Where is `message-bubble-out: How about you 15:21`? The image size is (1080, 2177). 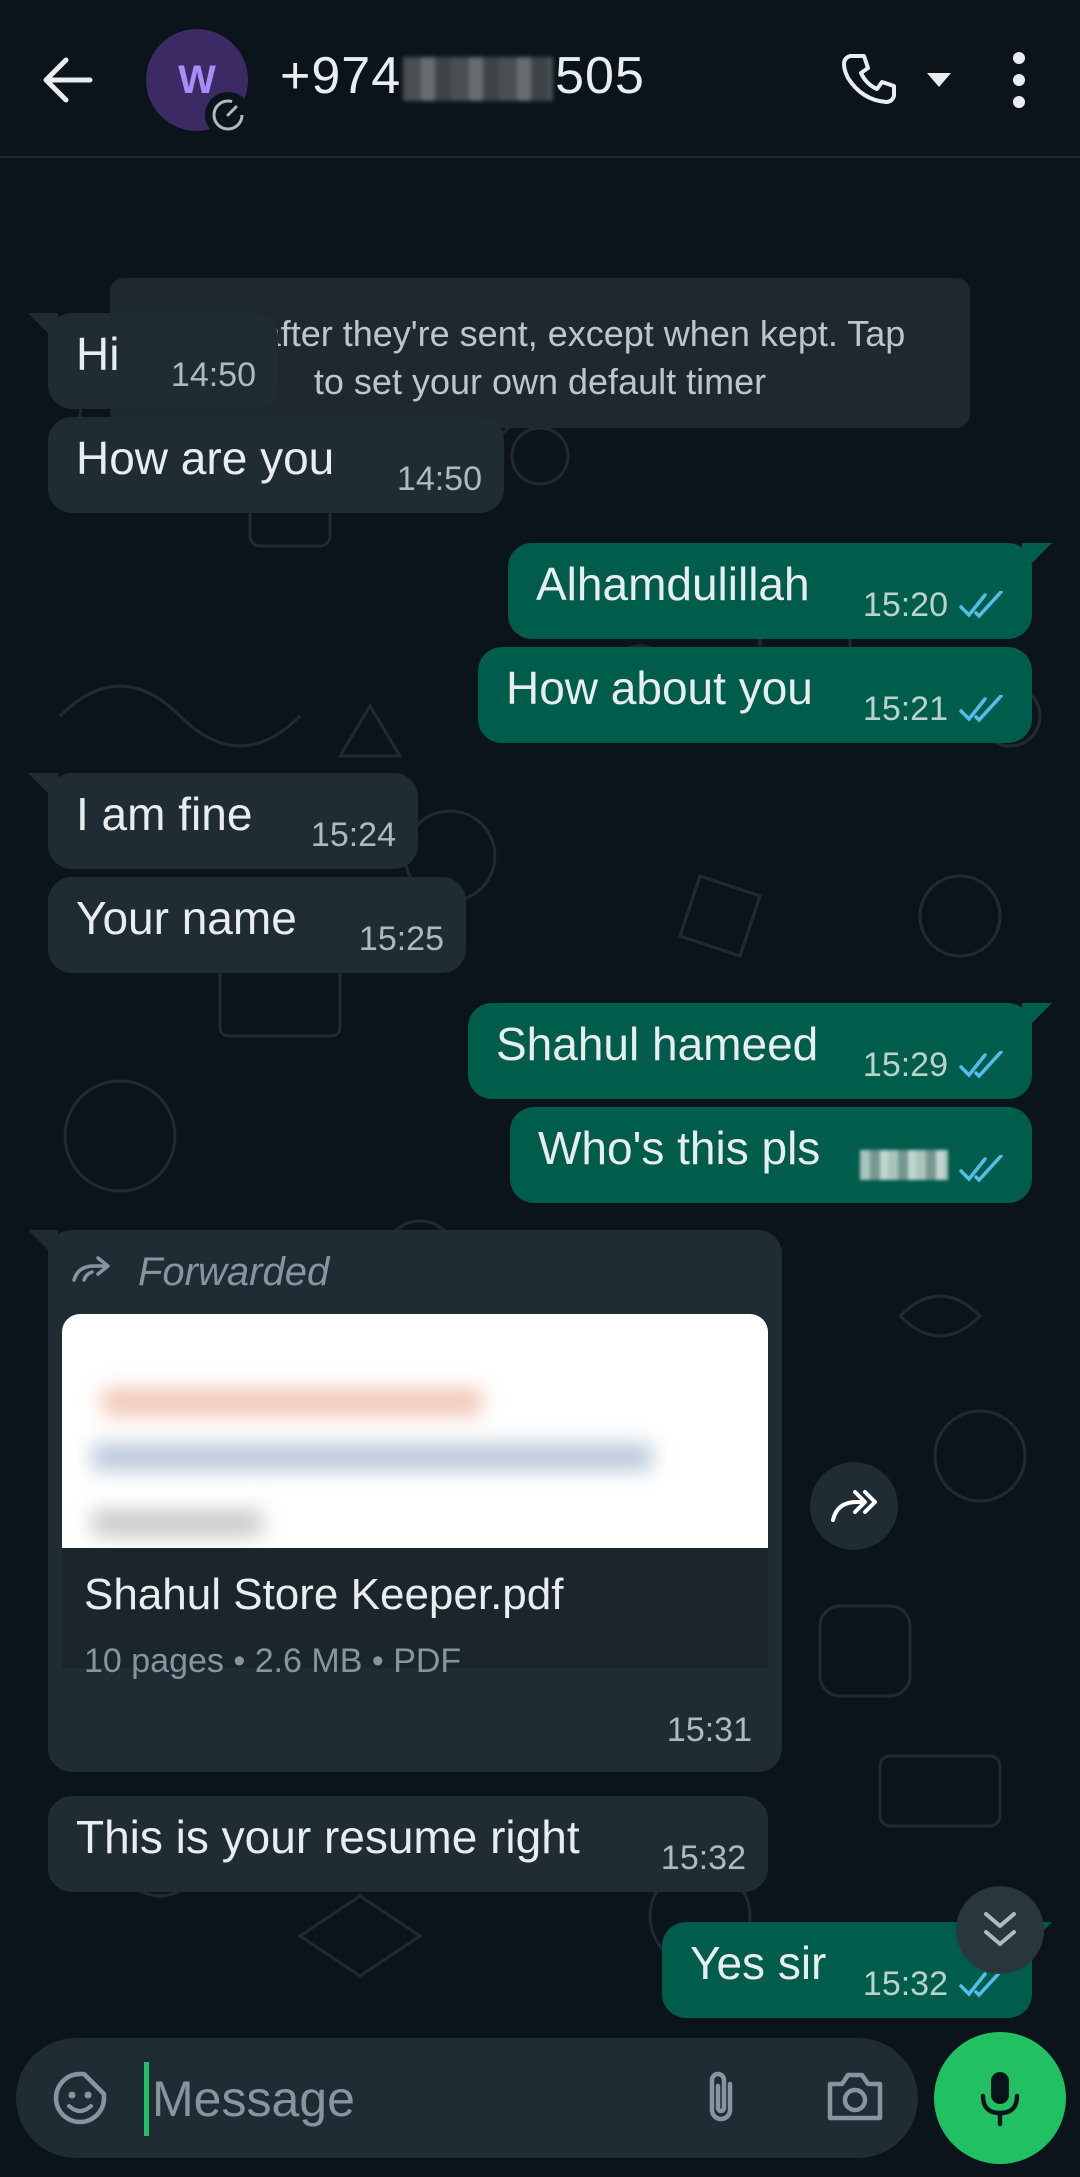 message-bubble-out: How about you 15:21 is located at coordinates (755, 695).